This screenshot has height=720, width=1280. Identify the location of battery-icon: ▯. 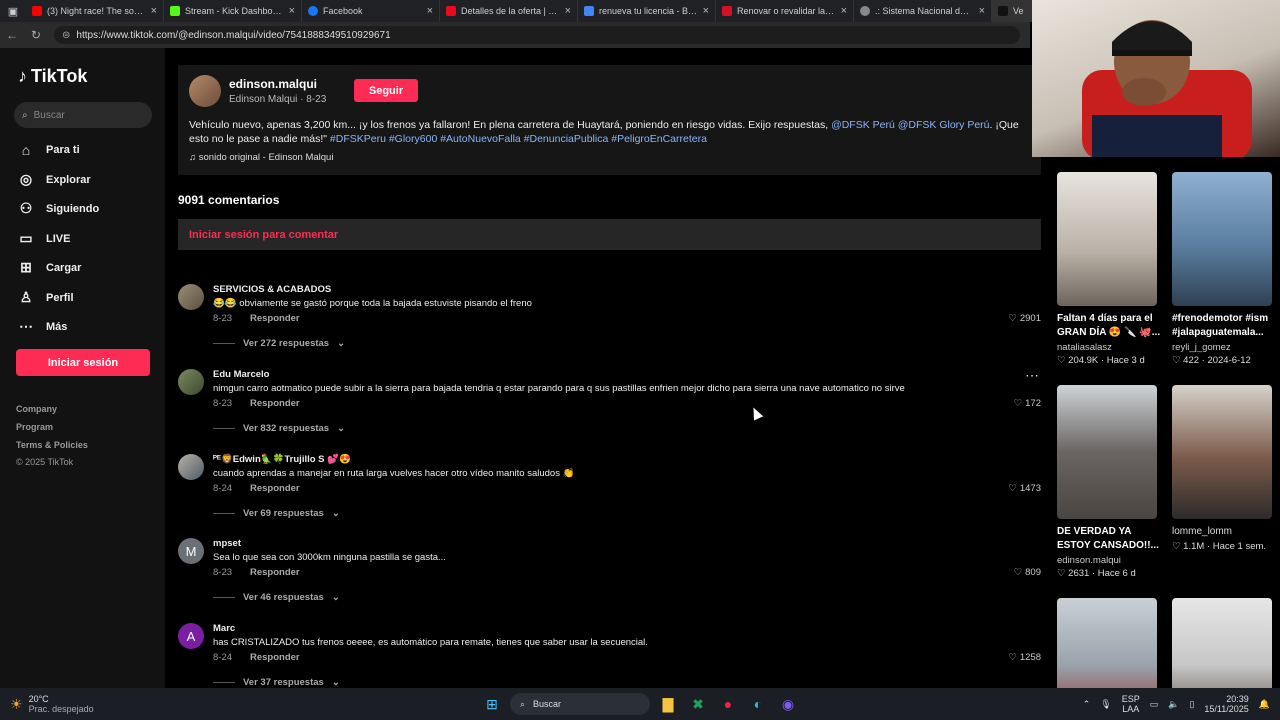
(1191, 704).